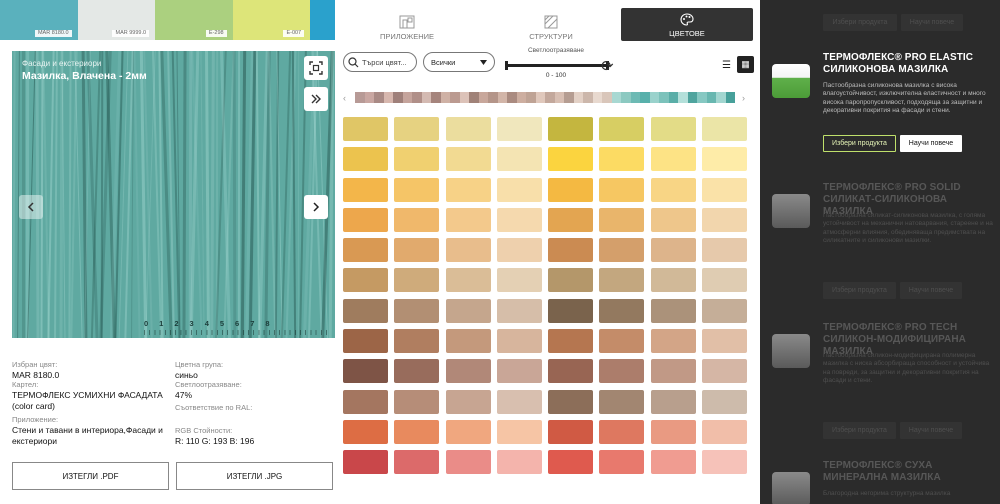  I want to click on reset-filters-button: ⟳, so click(607, 66).